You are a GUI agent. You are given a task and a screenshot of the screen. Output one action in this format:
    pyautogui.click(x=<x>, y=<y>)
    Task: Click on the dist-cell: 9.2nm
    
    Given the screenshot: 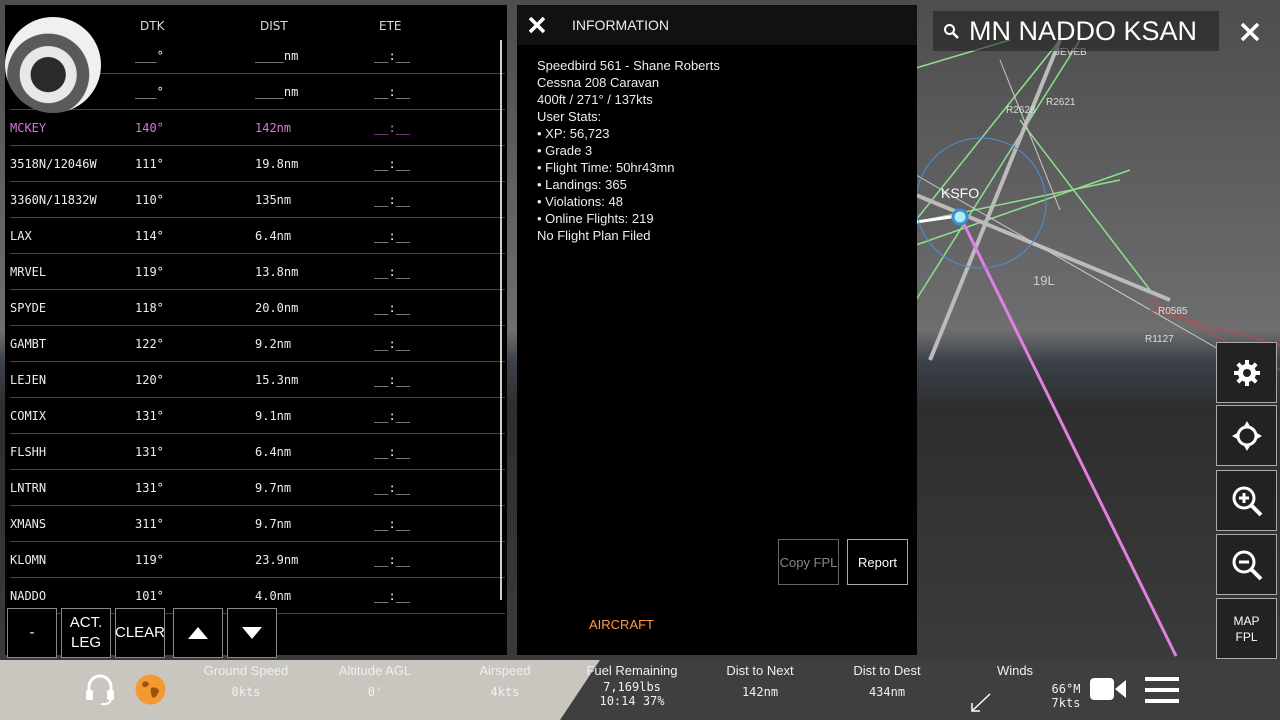 What is the action you would take?
    pyautogui.click(x=273, y=344)
    